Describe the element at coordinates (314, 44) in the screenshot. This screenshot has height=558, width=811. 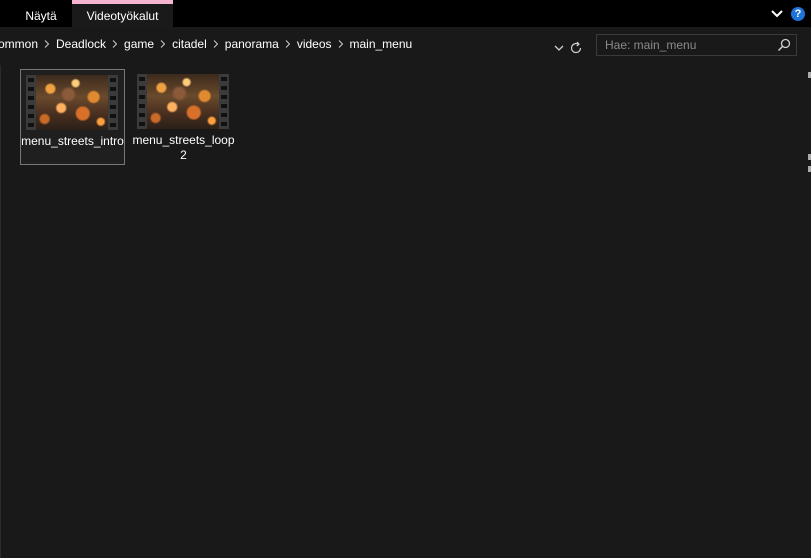
I see `breadcrumb-item-videos: videos` at that location.